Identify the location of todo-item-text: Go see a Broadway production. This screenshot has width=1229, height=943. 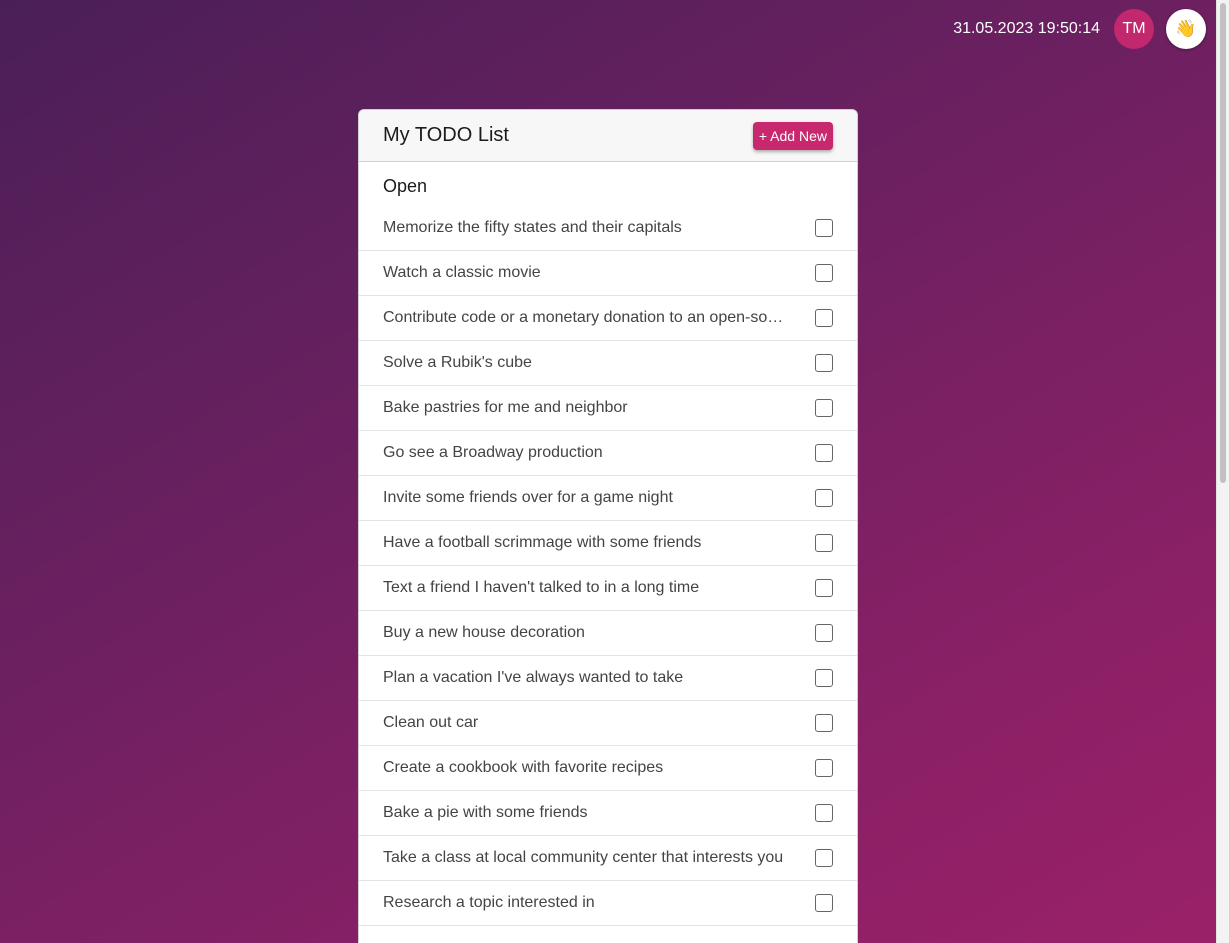
(493, 452).